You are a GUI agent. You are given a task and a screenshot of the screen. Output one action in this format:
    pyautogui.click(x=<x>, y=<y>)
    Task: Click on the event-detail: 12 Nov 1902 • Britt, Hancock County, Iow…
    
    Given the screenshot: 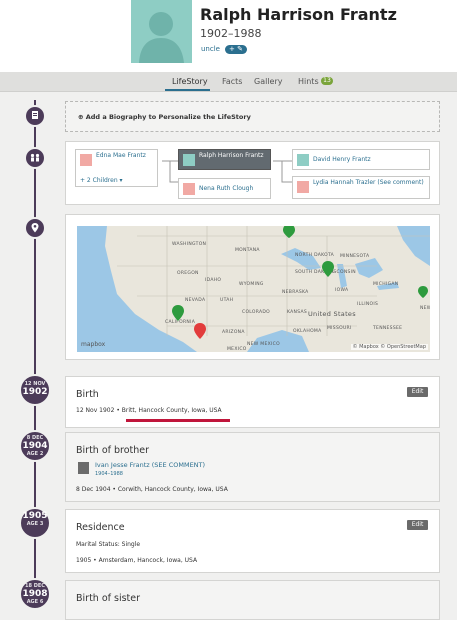 What is the action you would take?
    pyautogui.click(x=149, y=410)
    